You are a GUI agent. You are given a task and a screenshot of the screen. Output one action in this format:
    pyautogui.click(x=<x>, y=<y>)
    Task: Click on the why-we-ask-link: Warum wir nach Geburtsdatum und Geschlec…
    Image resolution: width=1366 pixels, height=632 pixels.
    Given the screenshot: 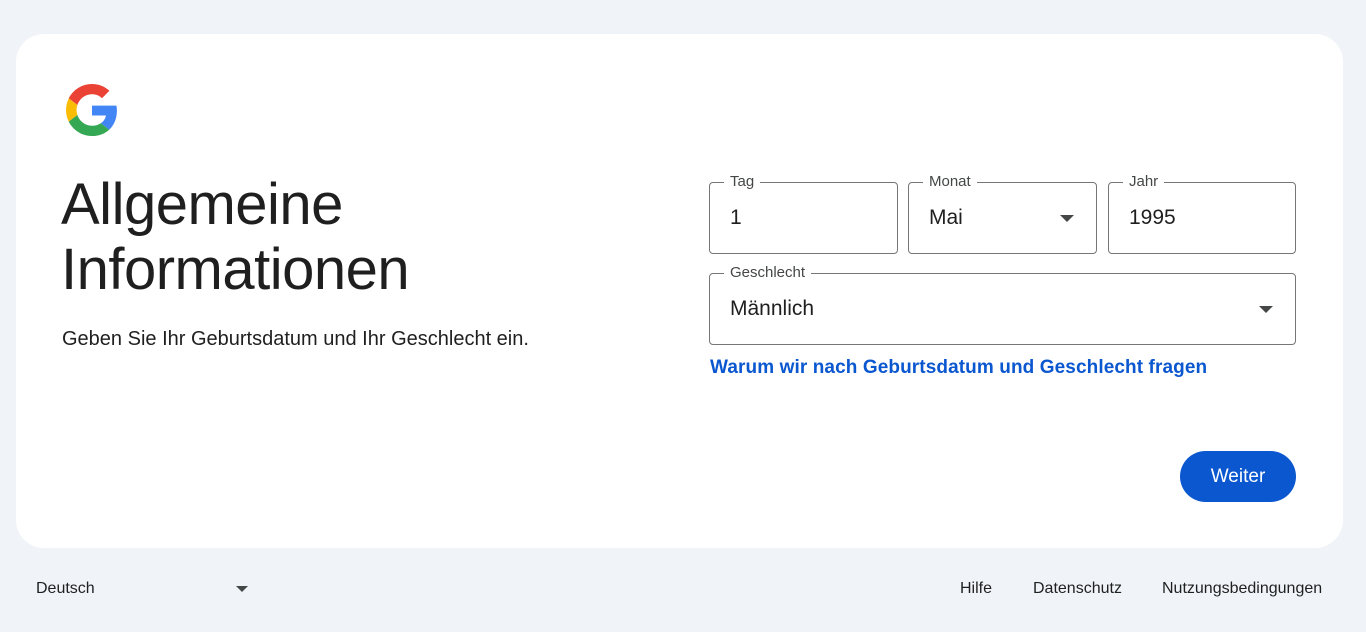 What is the action you would take?
    pyautogui.click(x=958, y=368)
    